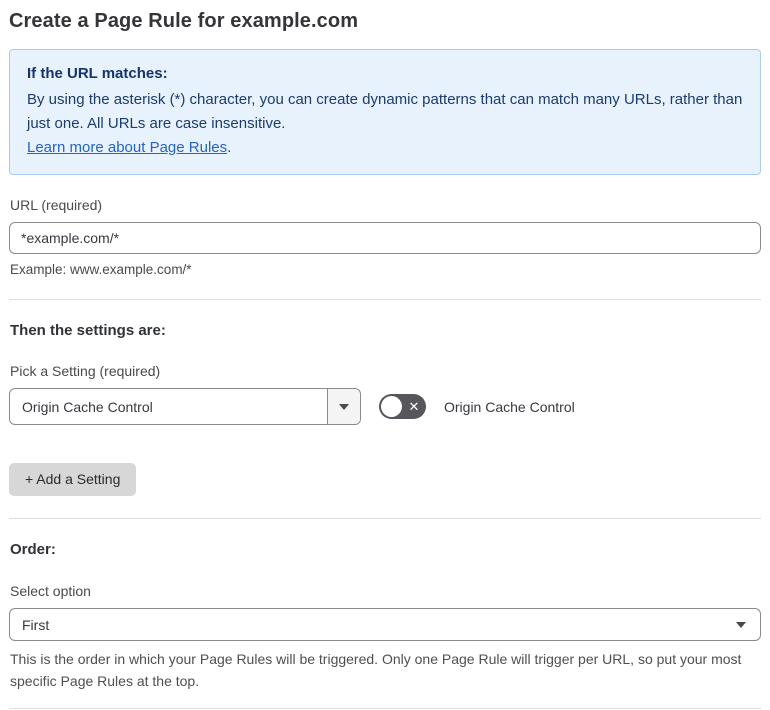 This screenshot has height=710, width=770. What do you see at coordinates (87, 406) in the screenshot?
I see `setting-select-value: Origin Cache Control` at bounding box center [87, 406].